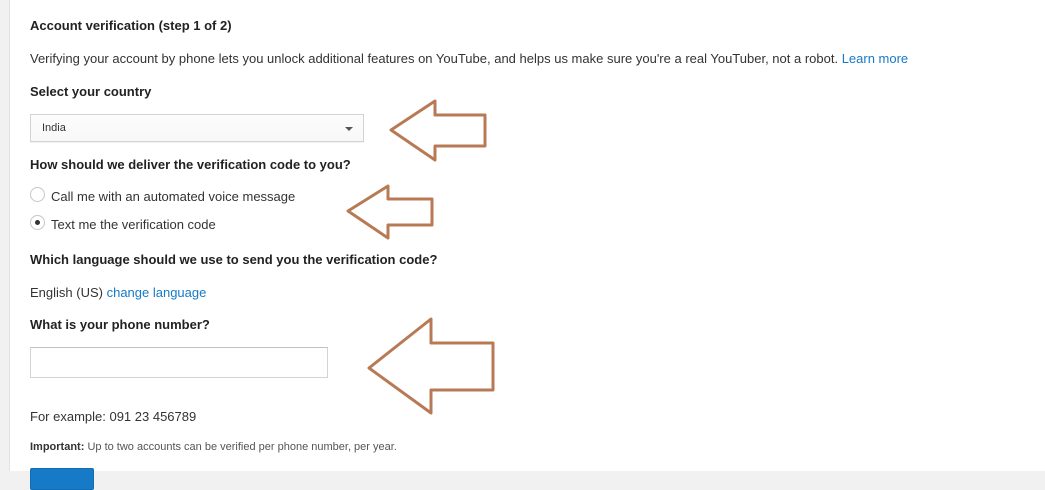  I want to click on arrow-shape-country, so click(438, 130).